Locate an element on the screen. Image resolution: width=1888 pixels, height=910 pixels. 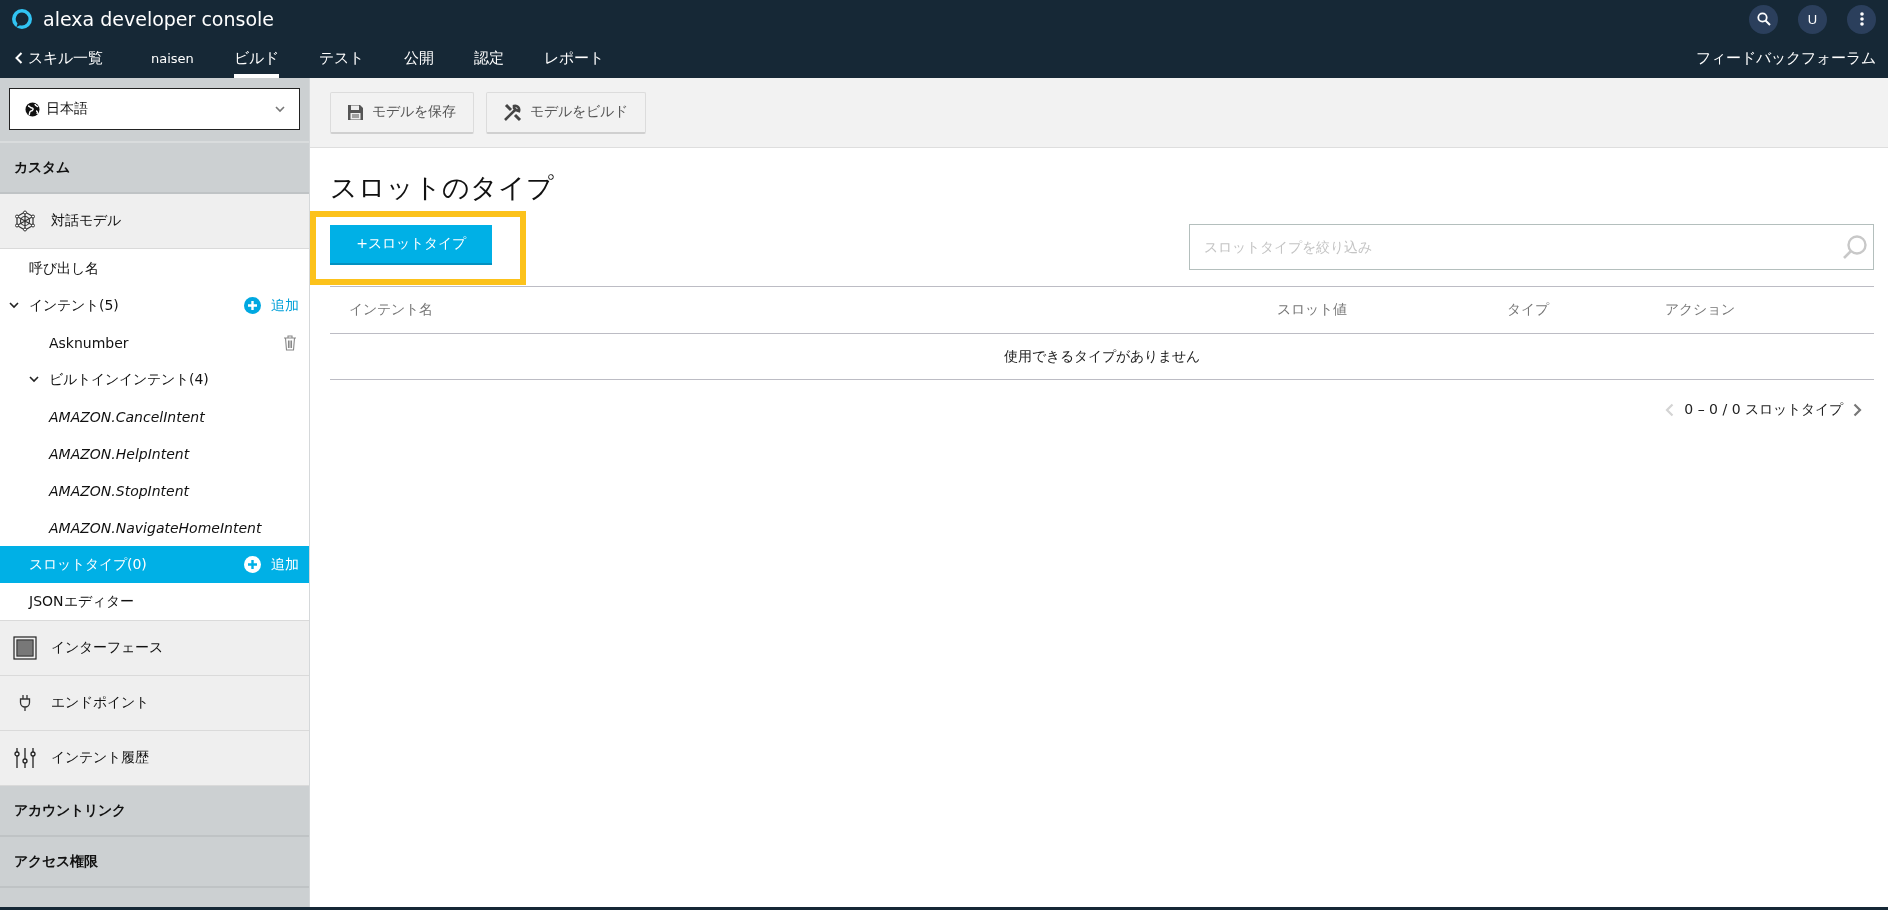
grid-icon is located at coordinates (25, 648).